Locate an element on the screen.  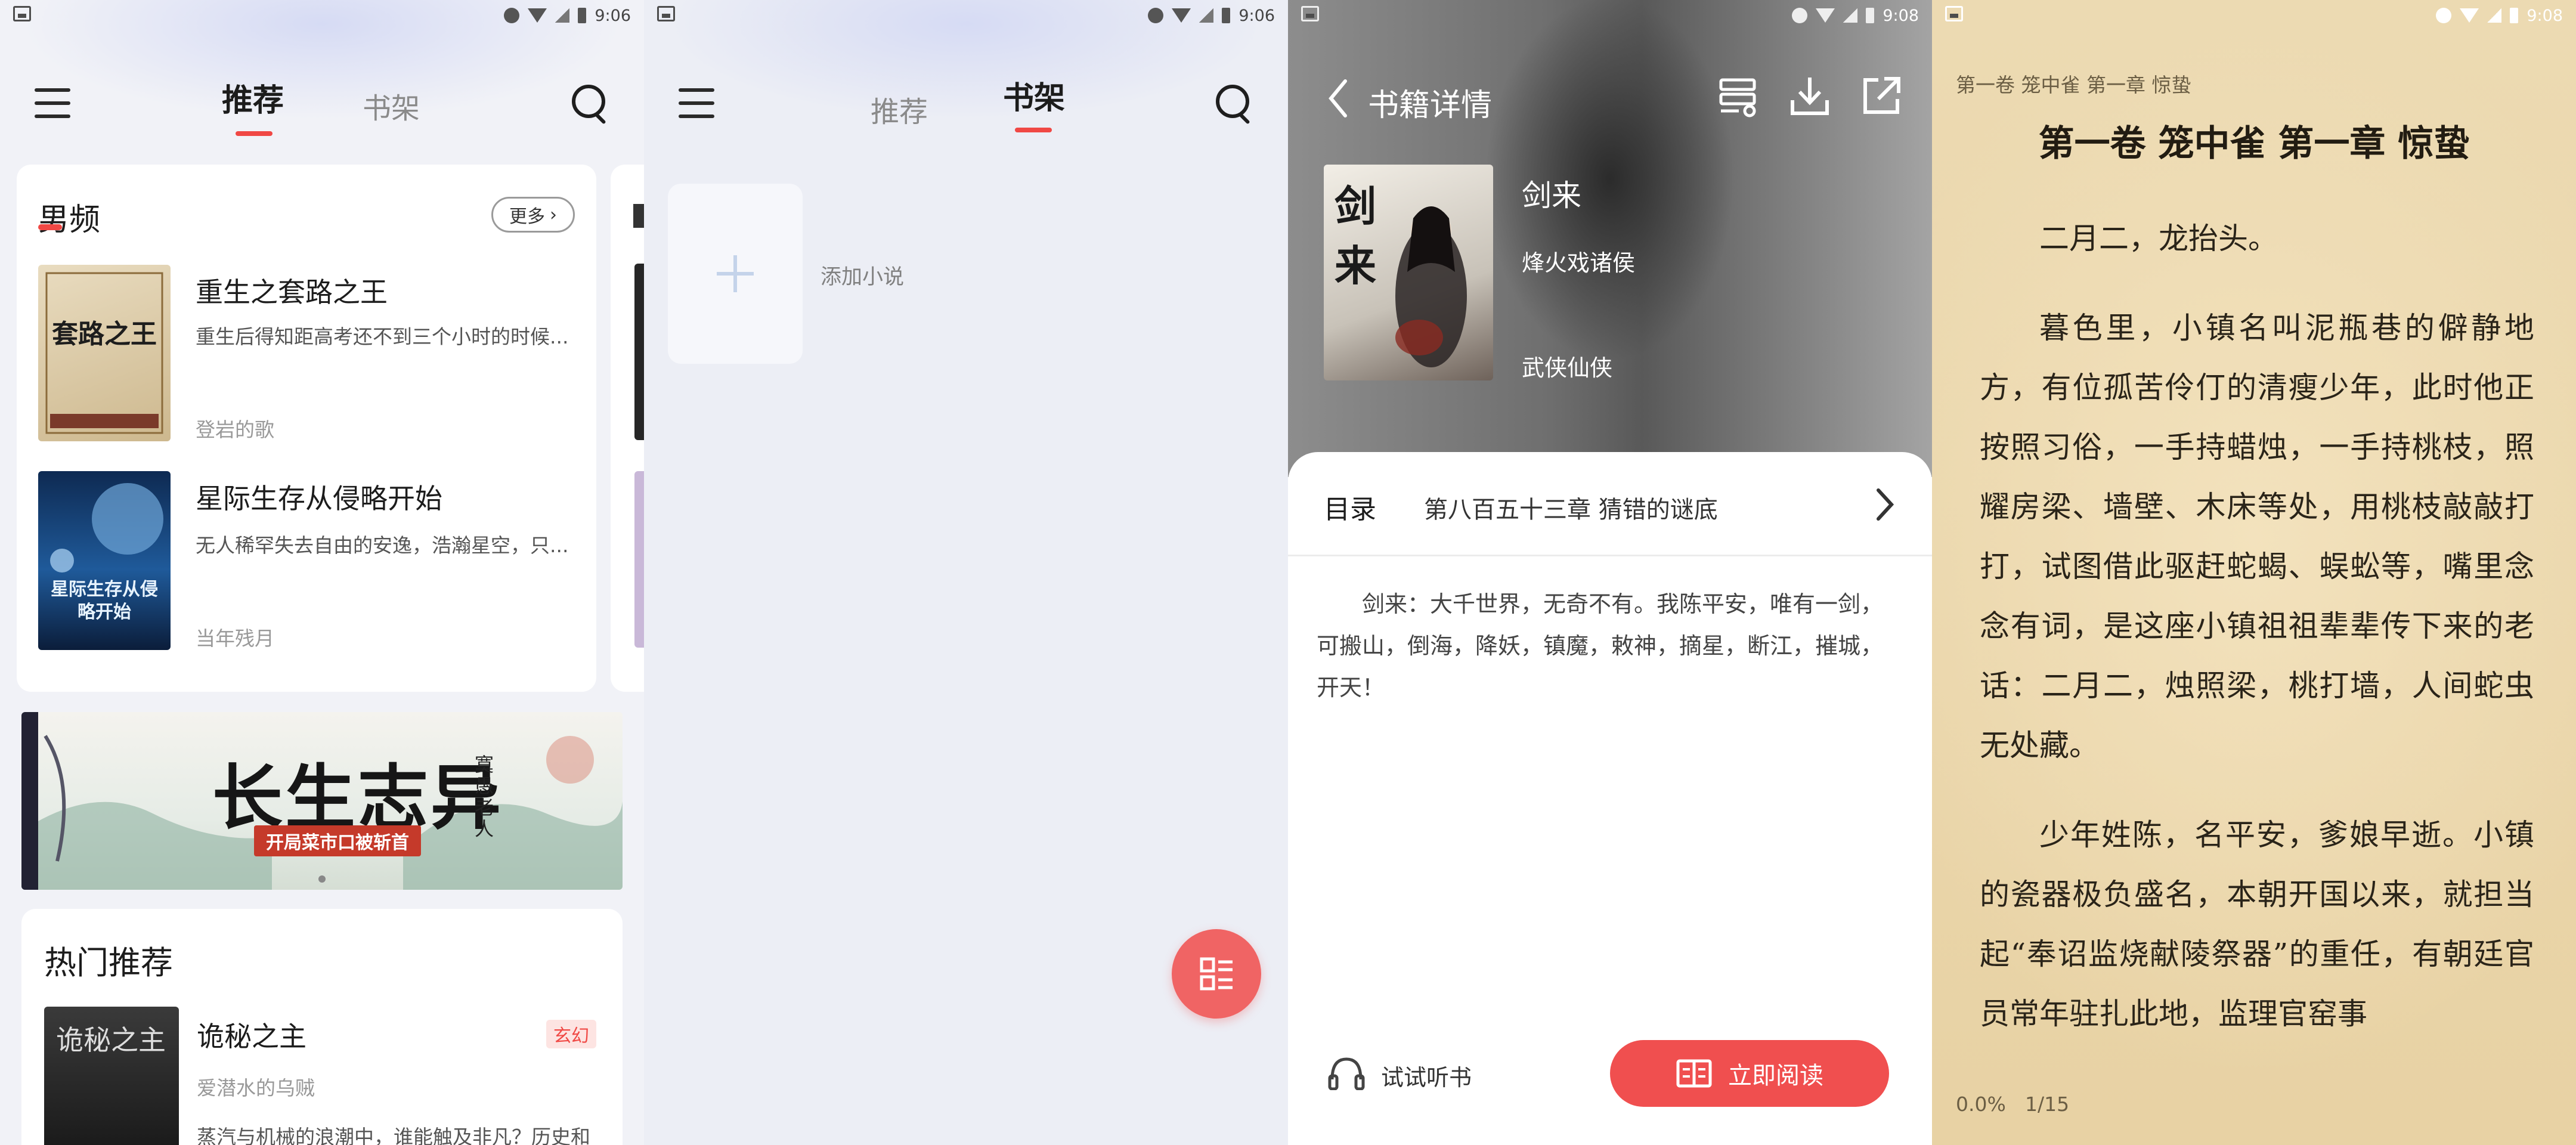
cover-title: 诡秘之主 is located at coordinates (111, 1040).